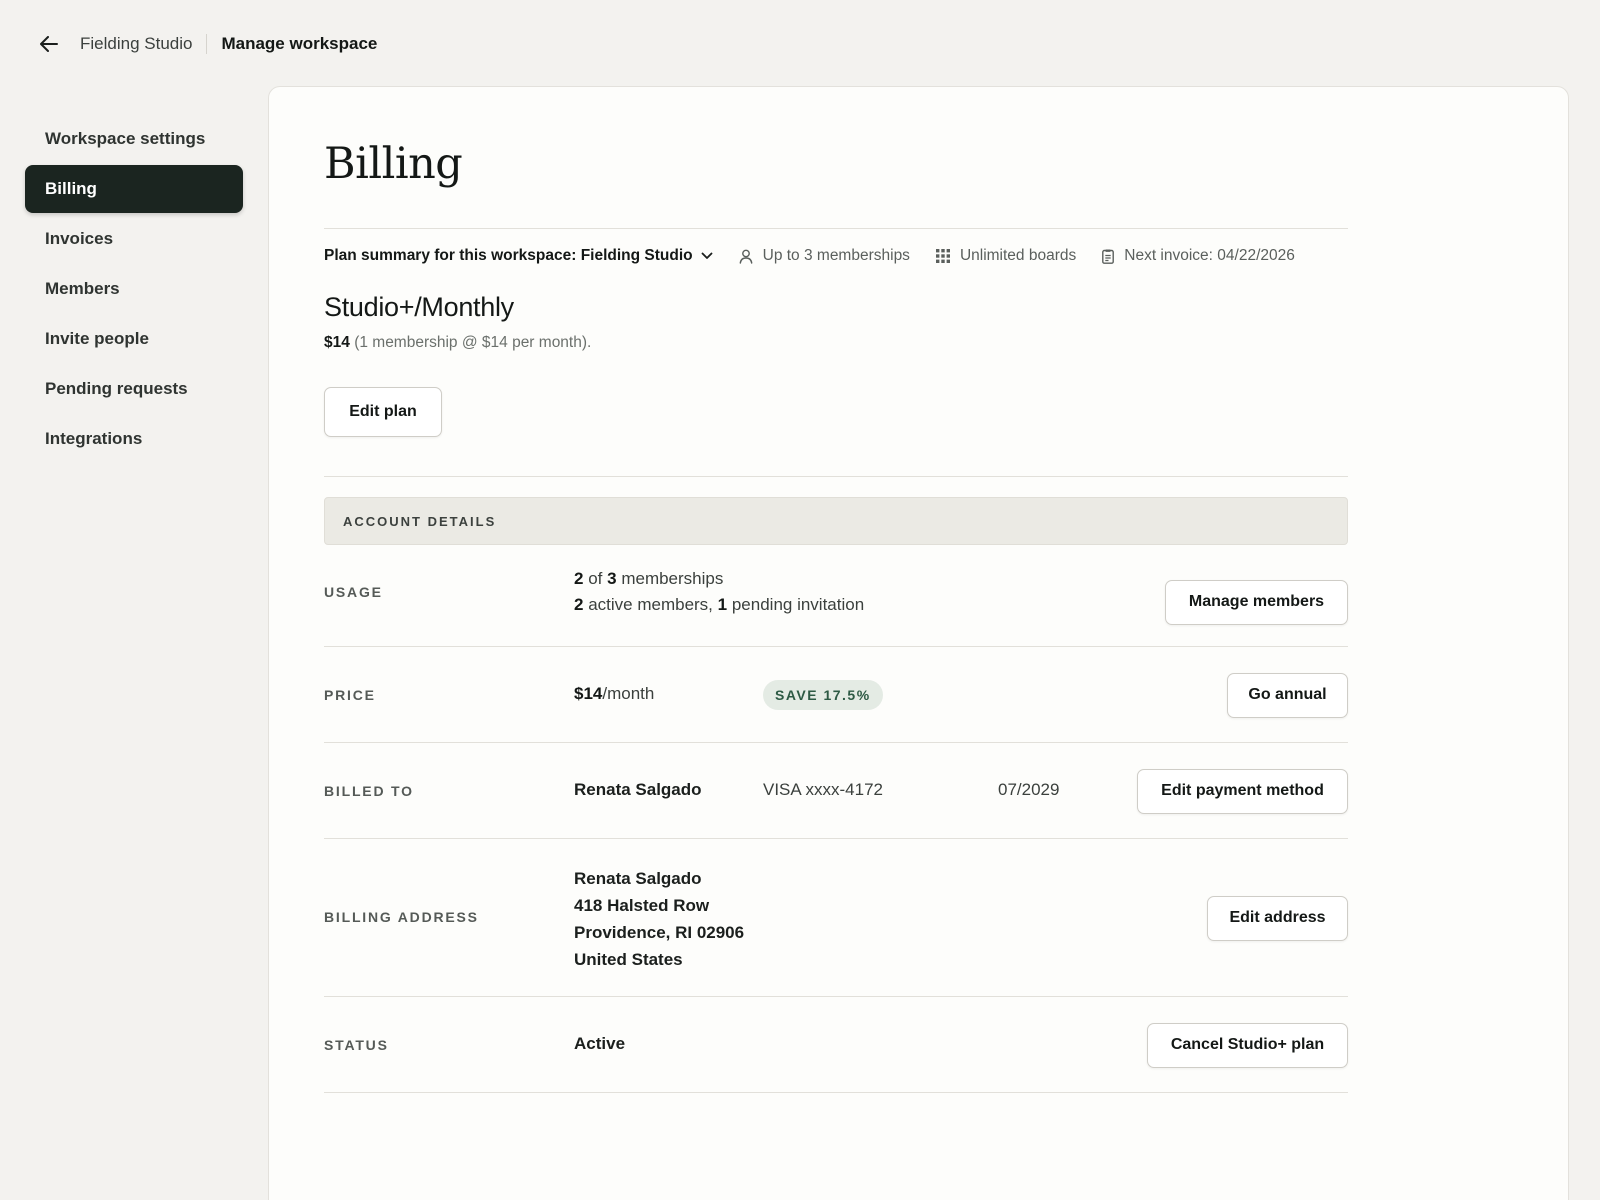  What do you see at coordinates (746, 256) in the screenshot?
I see `user-icon` at bounding box center [746, 256].